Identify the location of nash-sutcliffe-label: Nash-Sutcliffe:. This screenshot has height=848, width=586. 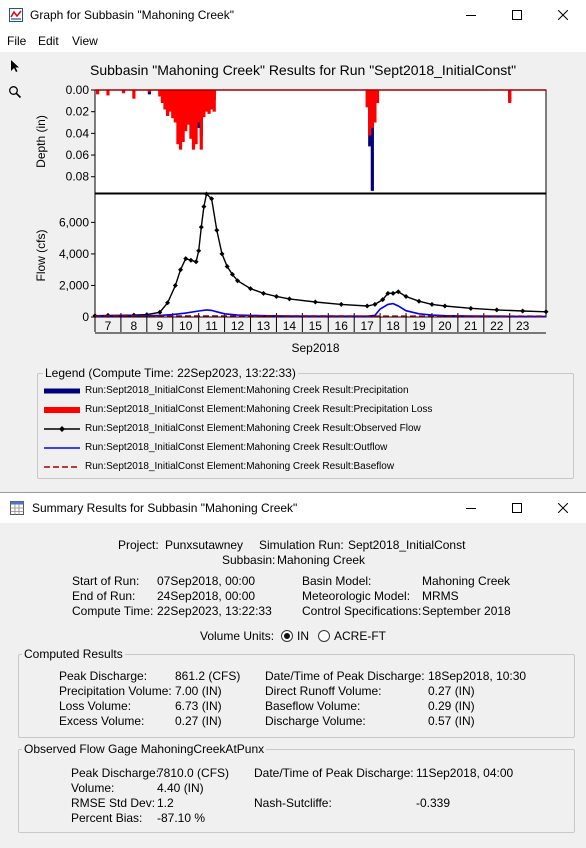
(293, 803).